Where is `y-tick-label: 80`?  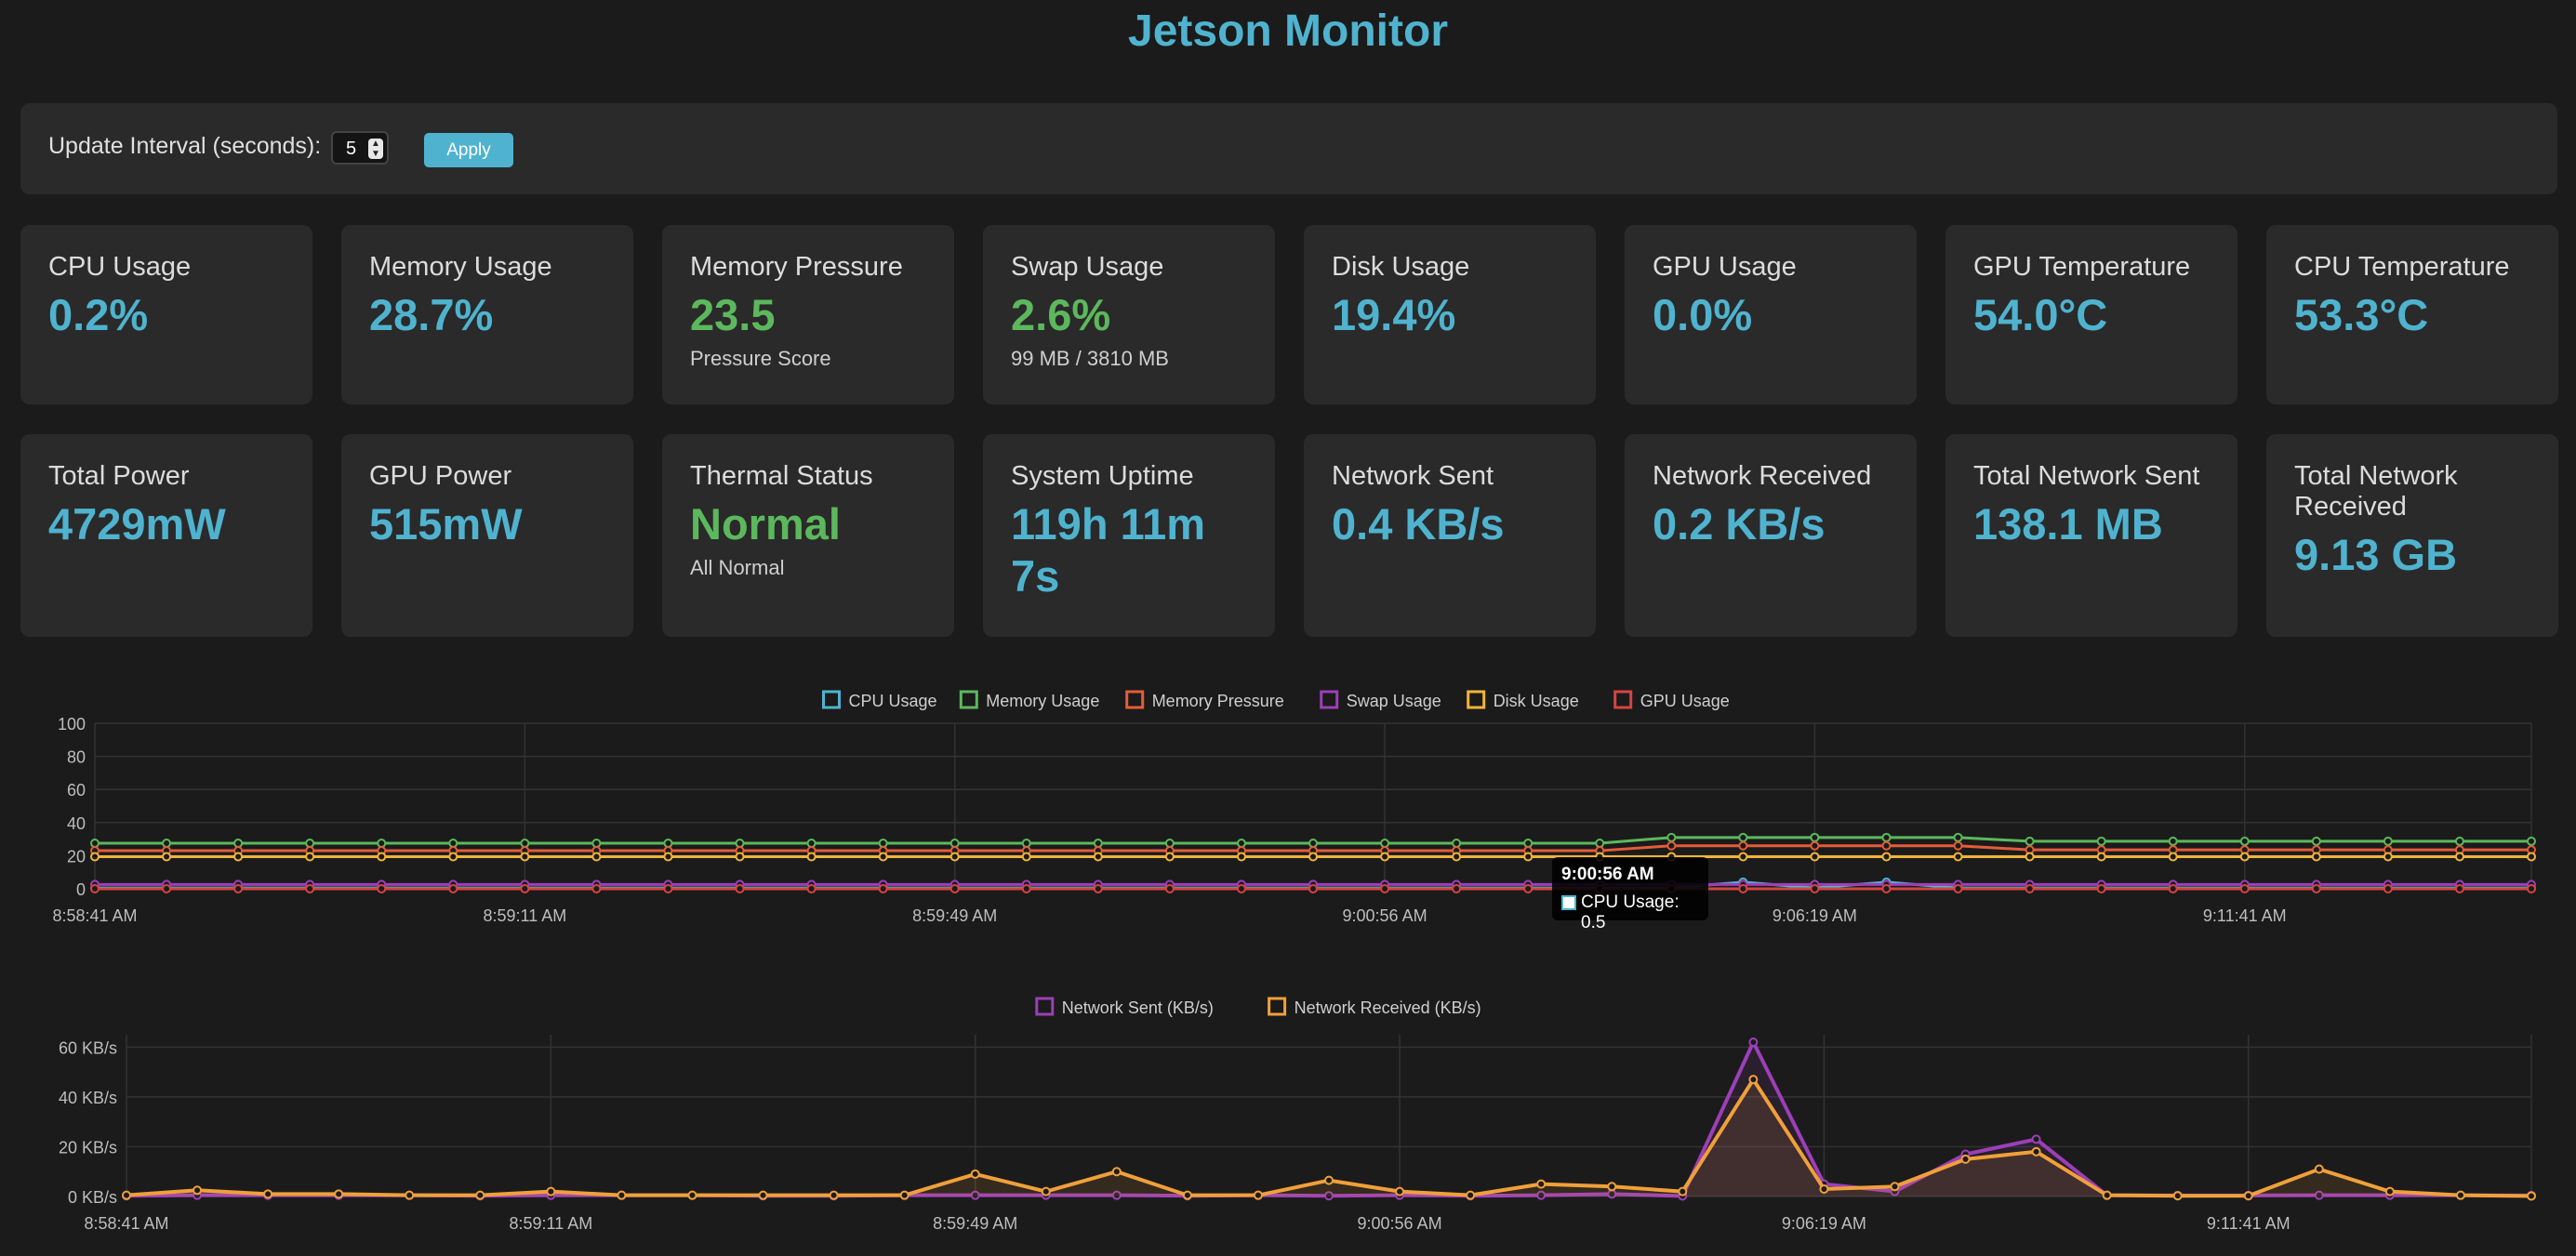 y-tick-label: 80 is located at coordinates (76, 757).